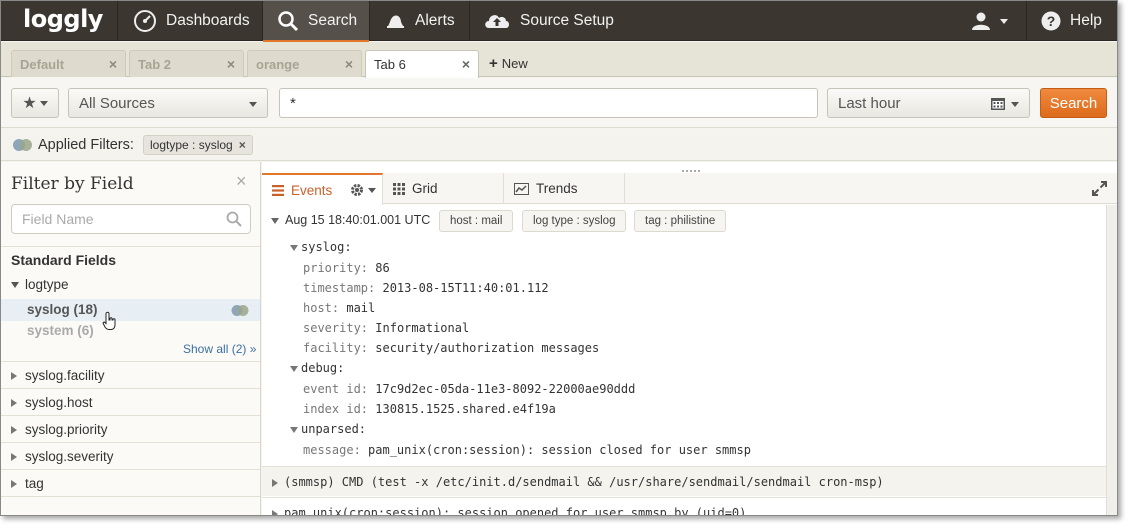 The width and height of the screenshot is (1128, 524). Describe the element at coordinates (422, 328) in the screenshot. I see `event-field-value: Informational` at that location.